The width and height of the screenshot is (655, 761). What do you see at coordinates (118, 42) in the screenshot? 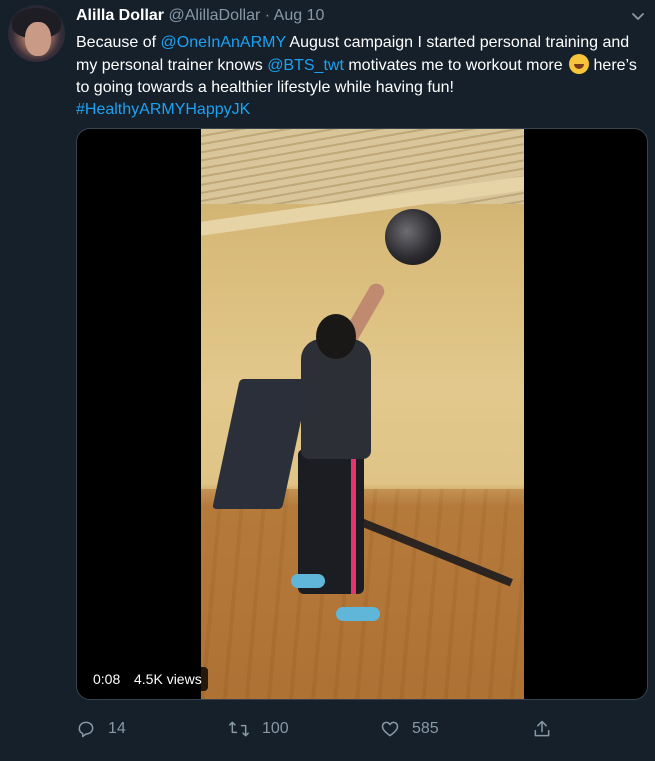
I see `tweet-text-part: Because of` at bounding box center [118, 42].